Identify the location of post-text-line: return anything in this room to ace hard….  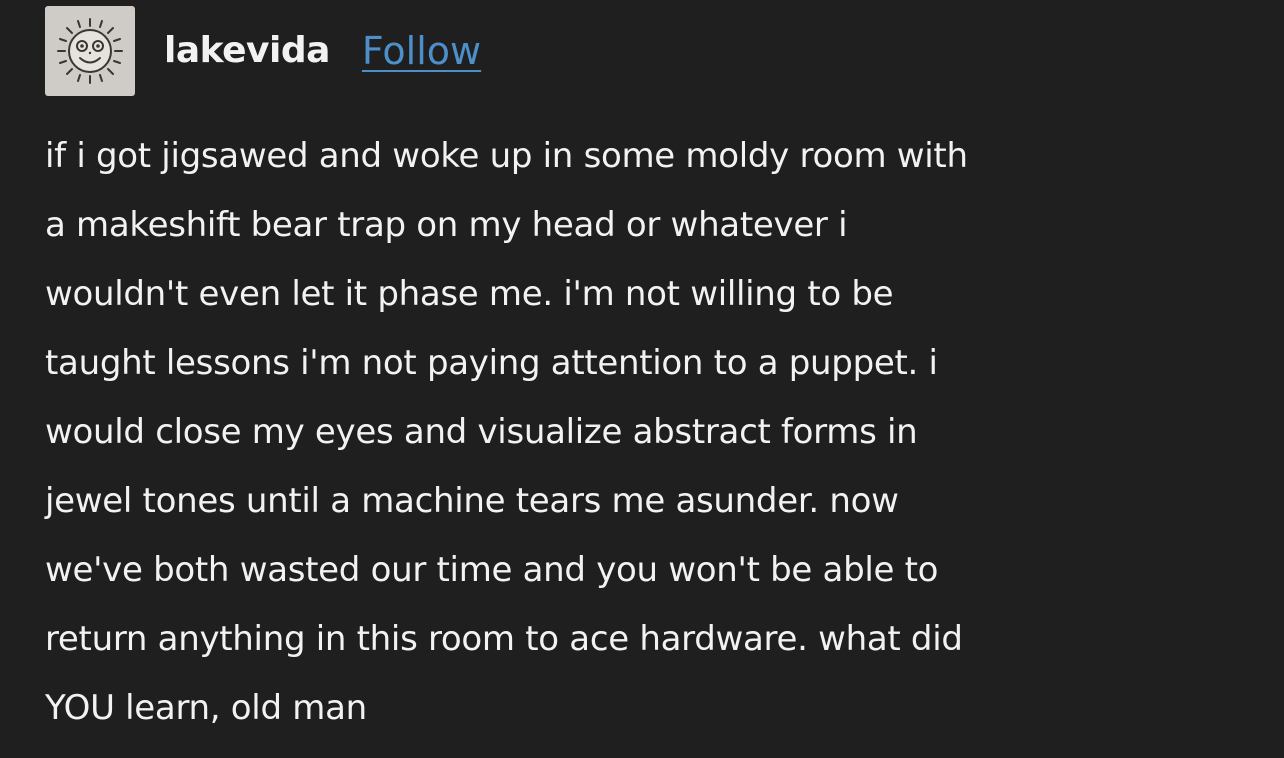
(504, 639).